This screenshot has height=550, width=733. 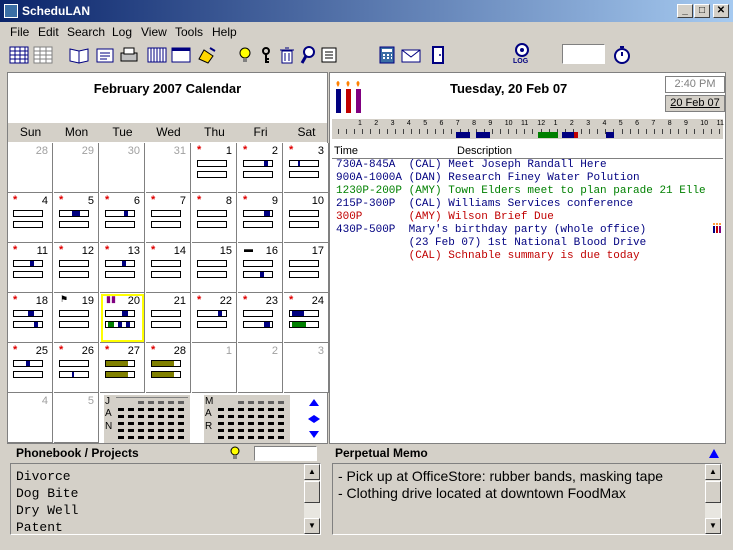 I want to click on calendar-day: 28 *, so click(x=168, y=368).